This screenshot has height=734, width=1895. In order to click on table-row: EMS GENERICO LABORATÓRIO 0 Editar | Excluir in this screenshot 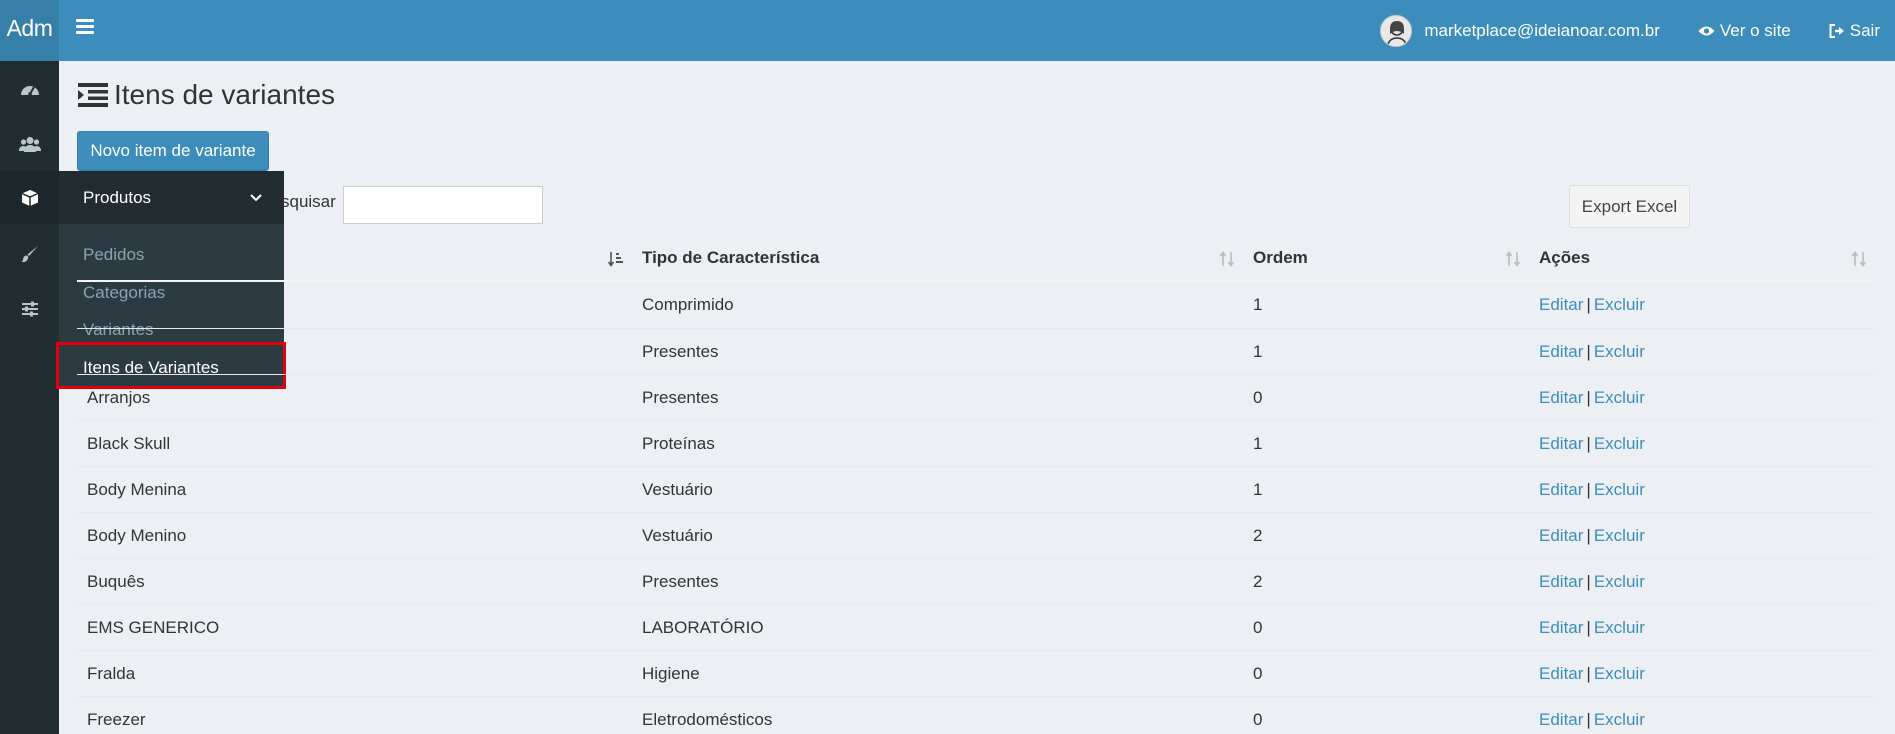, I will do `click(976, 627)`.